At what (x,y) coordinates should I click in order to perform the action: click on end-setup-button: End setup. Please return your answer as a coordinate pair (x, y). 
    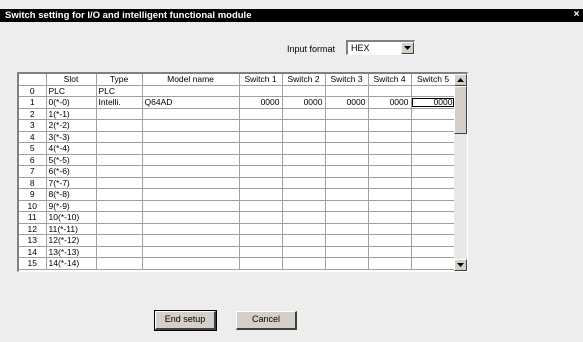
    Looking at the image, I should click on (185, 320).